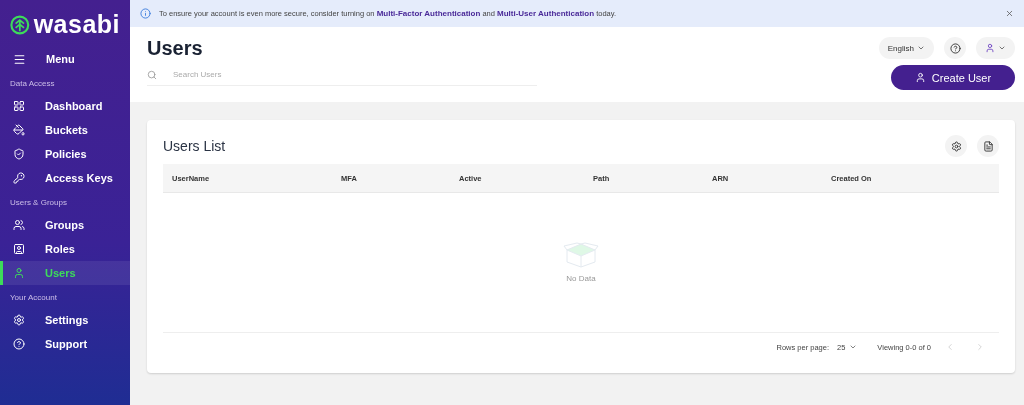 Image resolution: width=1024 pixels, height=405 pixels. Describe the element at coordinates (19, 225) in the screenshot. I see `people-icon` at that location.